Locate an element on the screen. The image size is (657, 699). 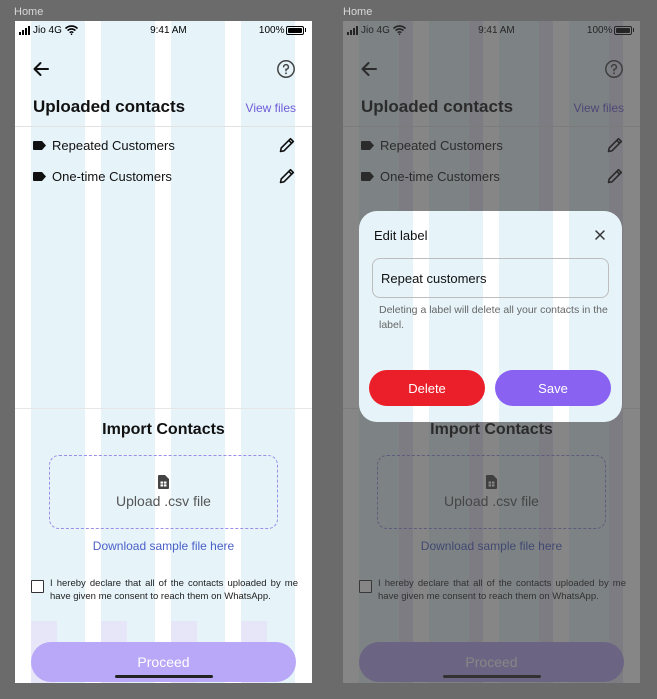
battery-icon is located at coordinates (294, 30).